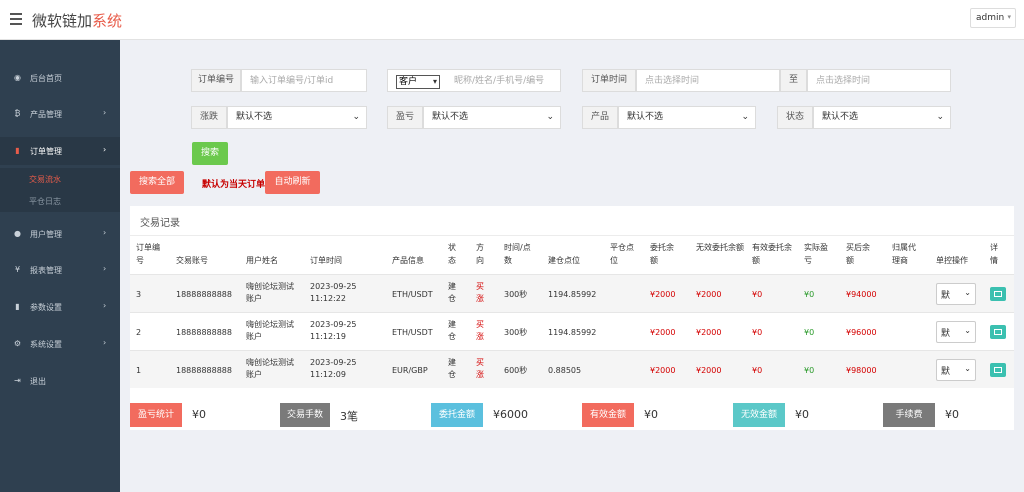  I want to click on customer-type-select: 客户 ▾, so click(418, 82).